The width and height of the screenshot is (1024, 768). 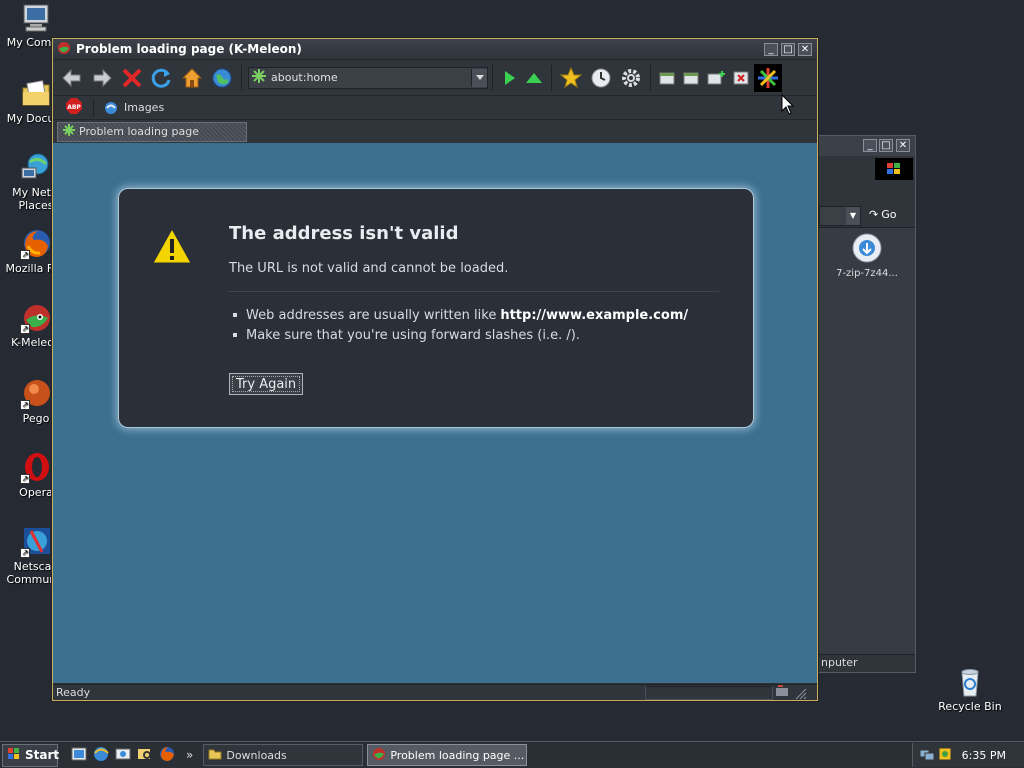 I want to click on error-heading: The address isn't valid, so click(x=344, y=233).